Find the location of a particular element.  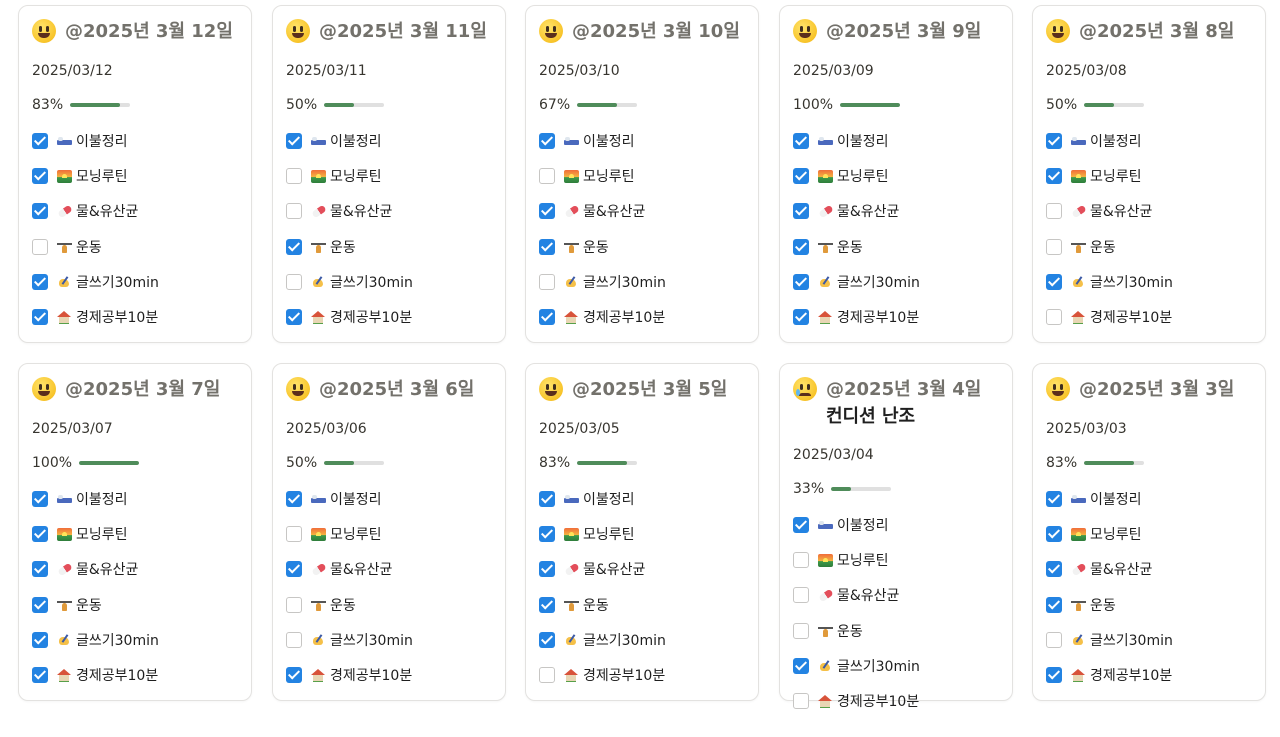

card-title: @2025년 3월 4일 컨디션 난조 is located at coordinates (897, 403).